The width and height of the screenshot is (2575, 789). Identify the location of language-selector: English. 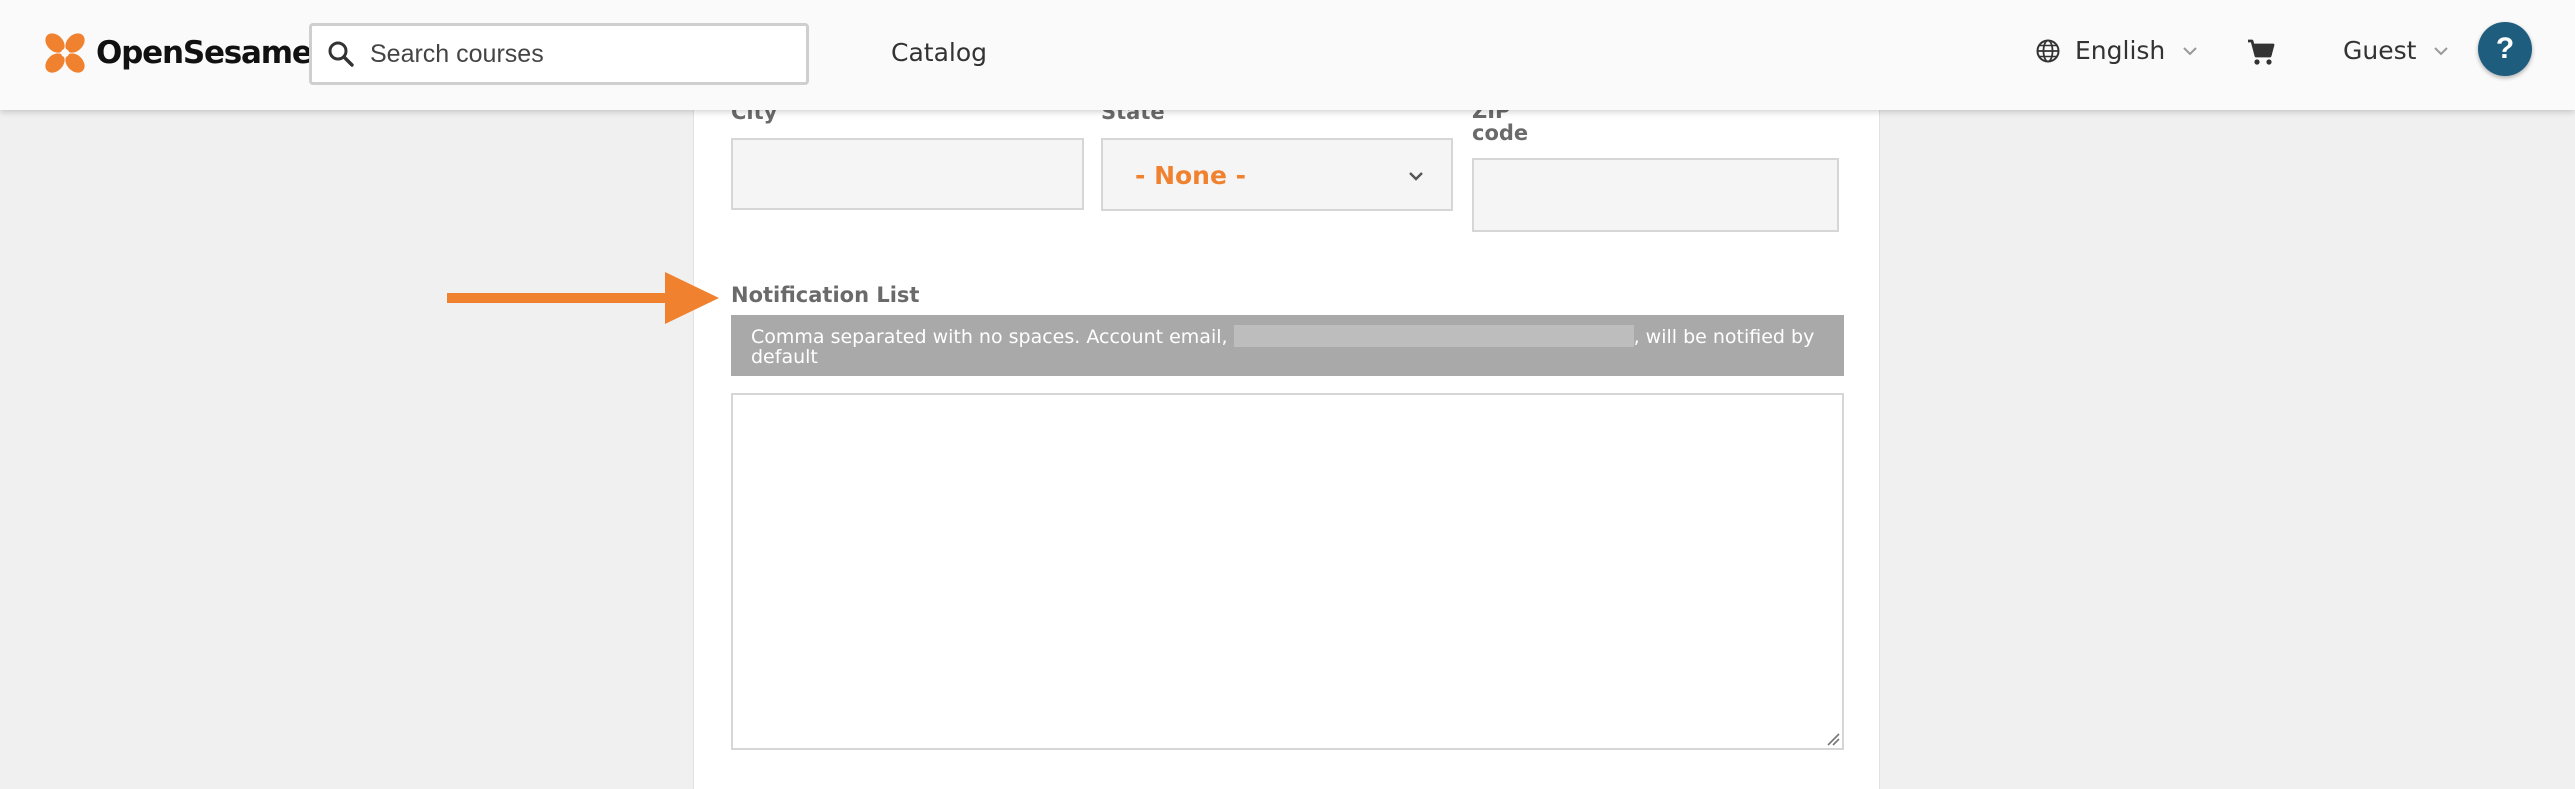
(2118, 50).